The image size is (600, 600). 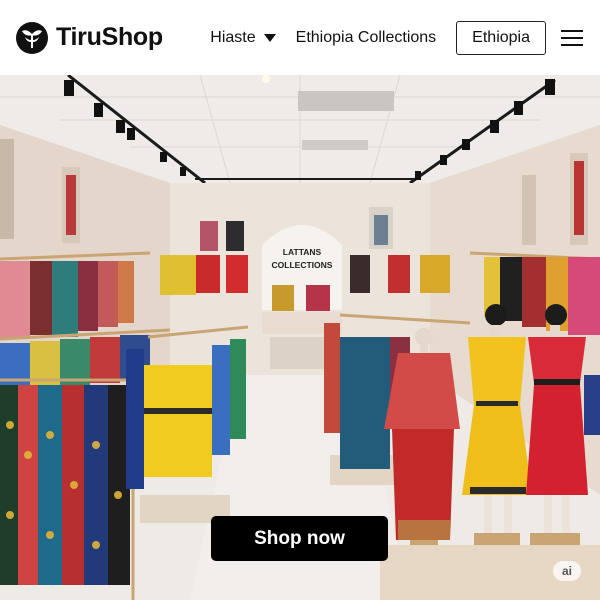 I want to click on country-selector-button: Ethiopia, so click(x=501, y=37).